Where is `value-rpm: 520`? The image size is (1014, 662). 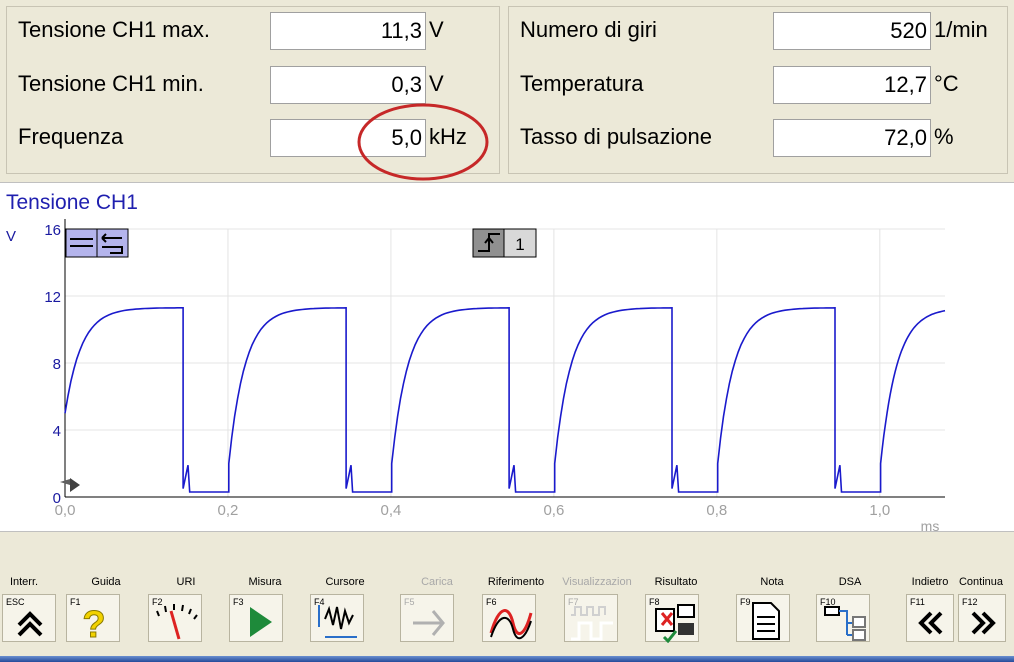 value-rpm: 520 is located at coordinates (852, 31).